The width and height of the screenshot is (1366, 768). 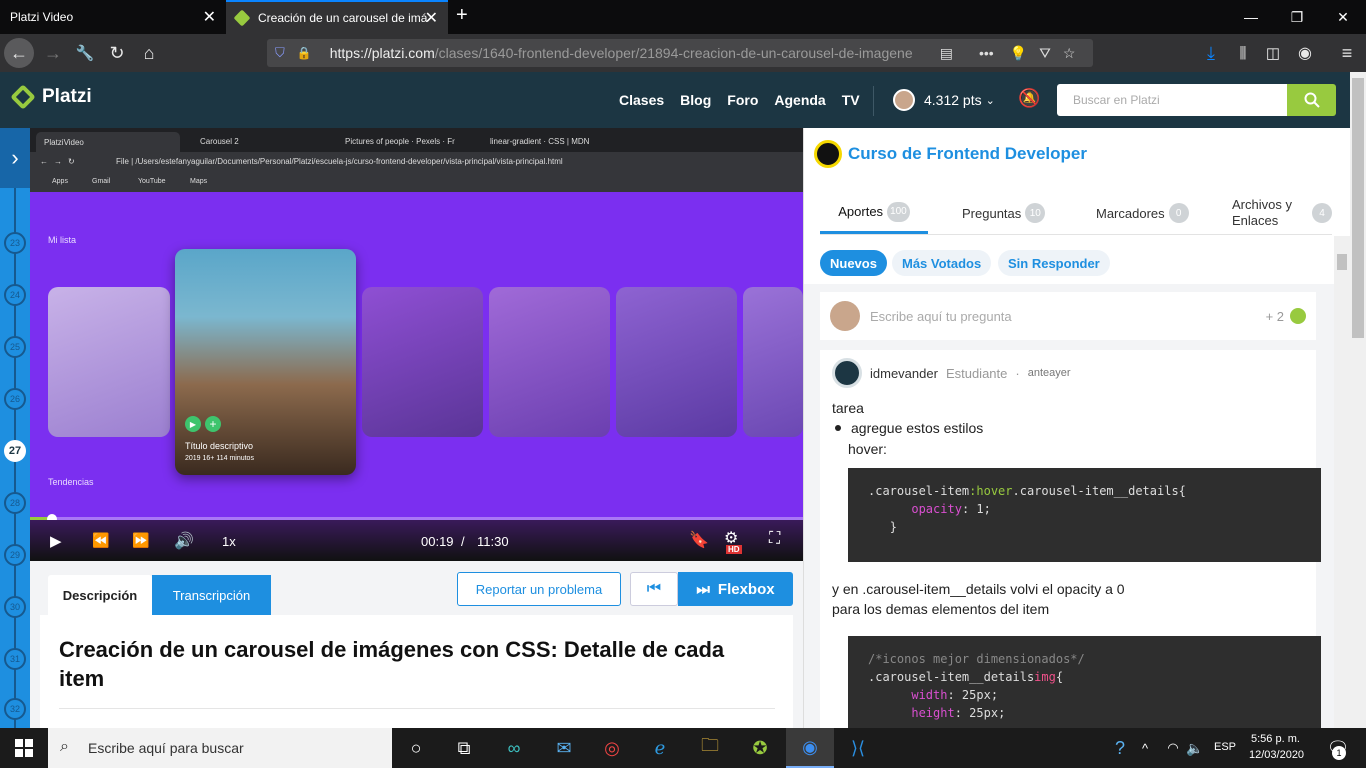 What do you see at coordinates (986, 53) in the screenshot?
I see `page-actions-menu: •••` at bounding box center [986, 53].